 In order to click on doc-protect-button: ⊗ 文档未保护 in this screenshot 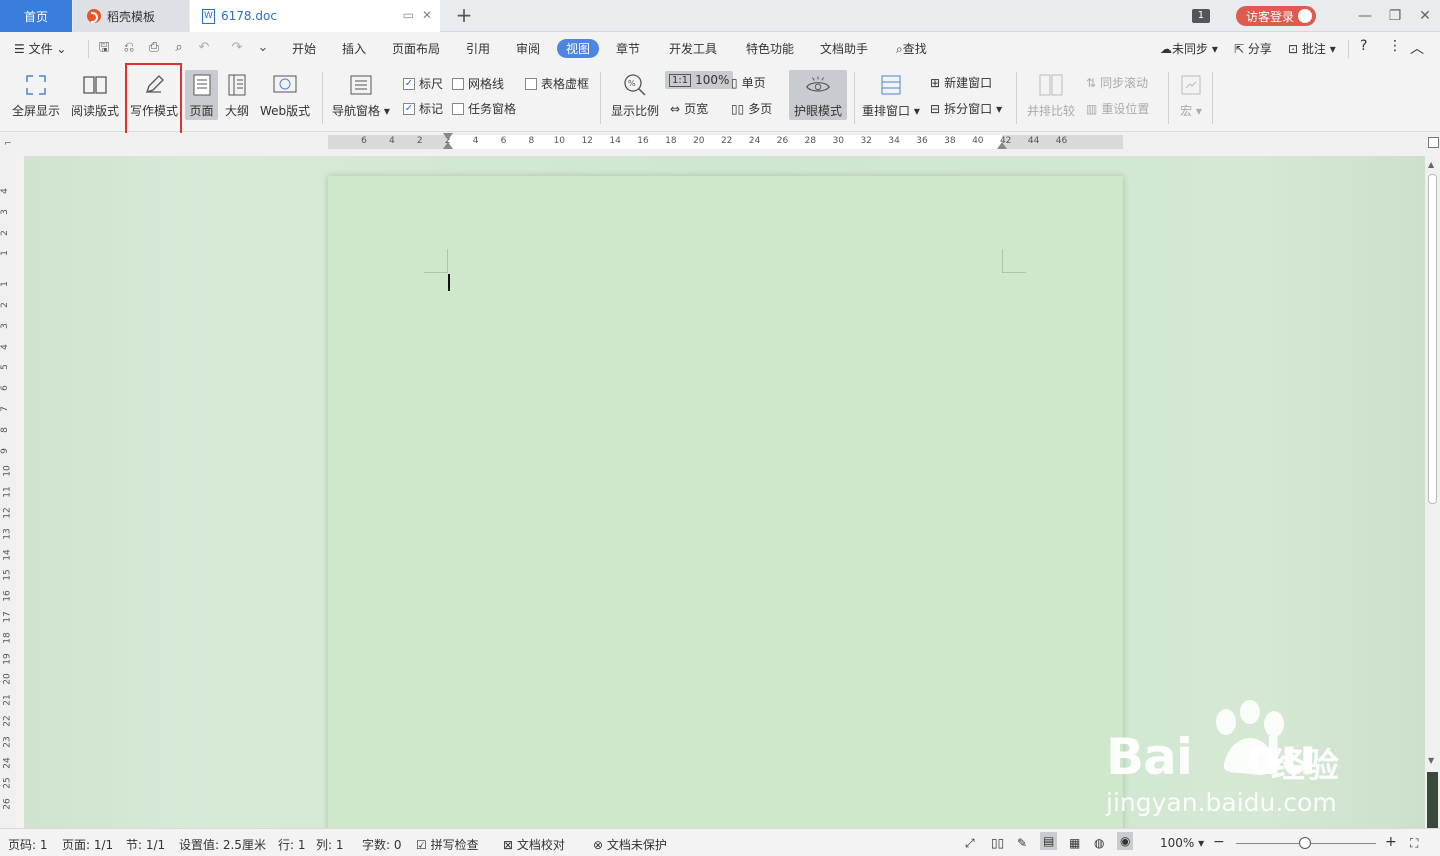, I will do `click(630, 844)`.